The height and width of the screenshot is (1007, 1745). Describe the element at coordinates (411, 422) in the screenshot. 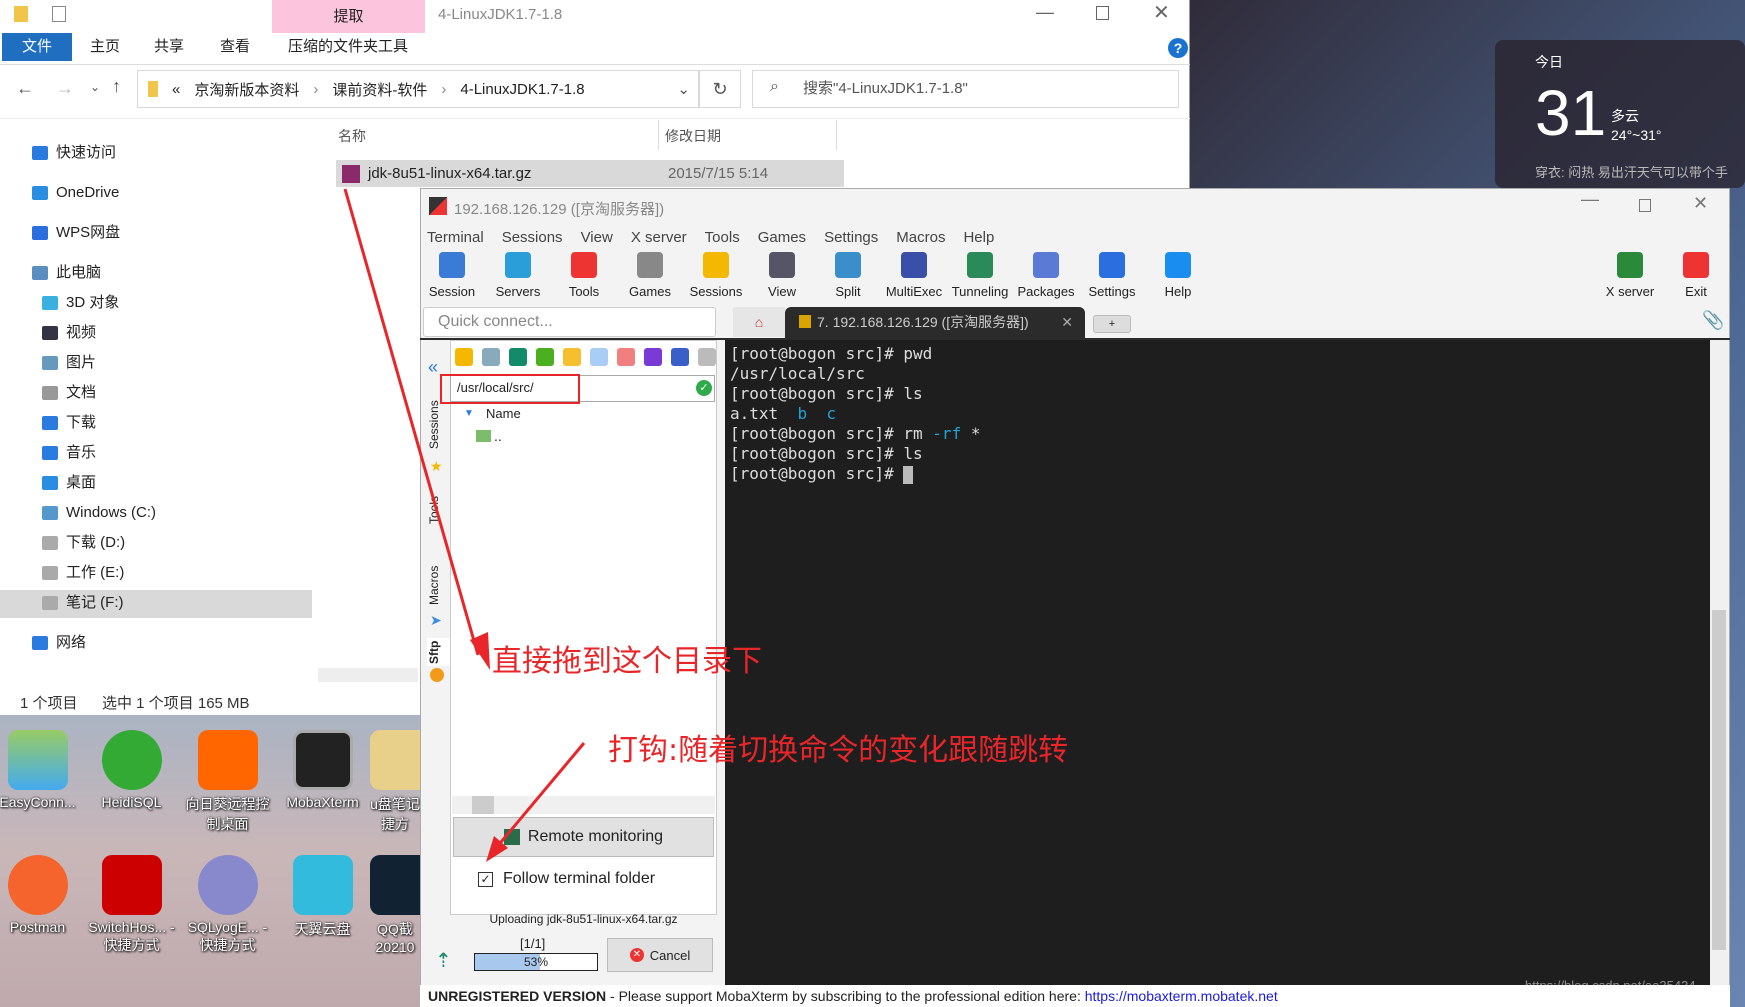

I see `arrow-drag` at that location.